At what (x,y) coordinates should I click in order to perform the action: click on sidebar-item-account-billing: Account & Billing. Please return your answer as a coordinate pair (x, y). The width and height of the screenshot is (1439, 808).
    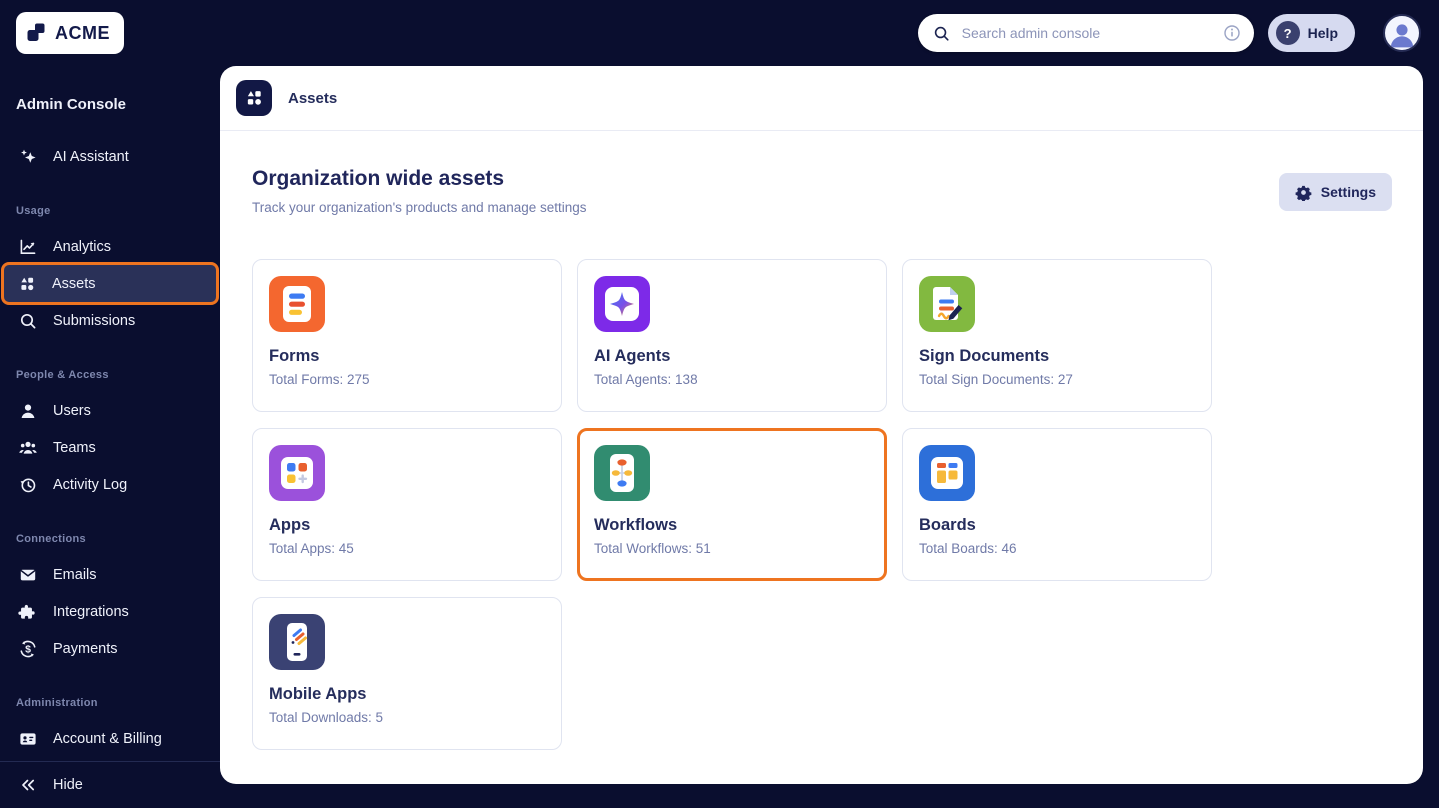
    Looking at the image, I should click on (110, 738).